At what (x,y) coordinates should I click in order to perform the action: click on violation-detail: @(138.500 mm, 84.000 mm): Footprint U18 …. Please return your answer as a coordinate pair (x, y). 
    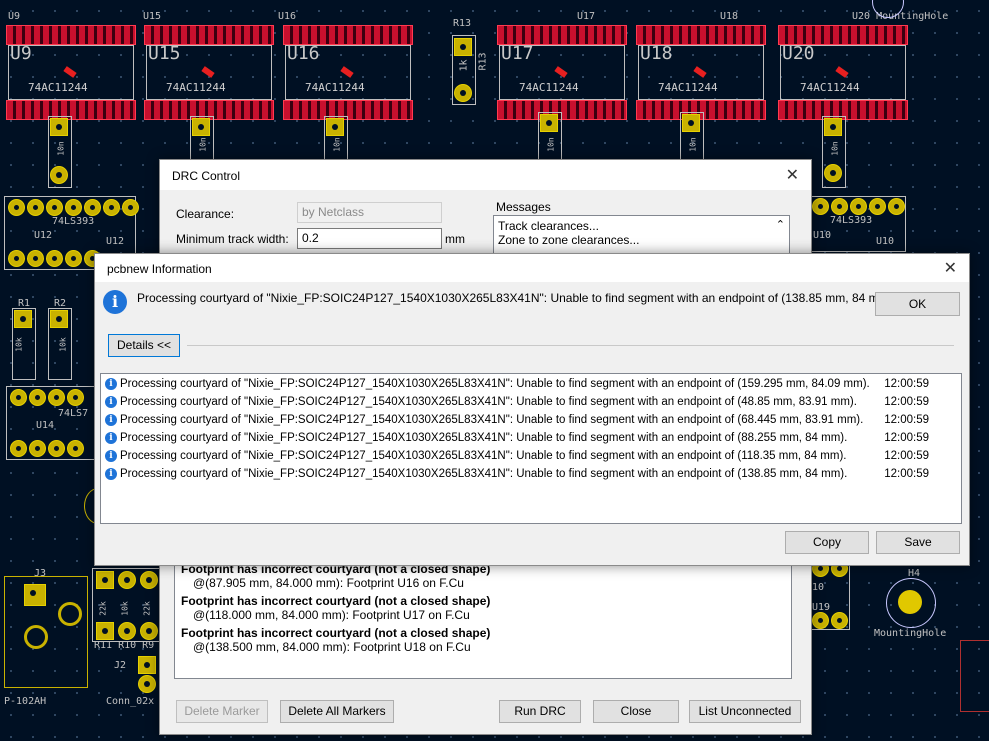
    Looking at the image, I should click on (483, 647).